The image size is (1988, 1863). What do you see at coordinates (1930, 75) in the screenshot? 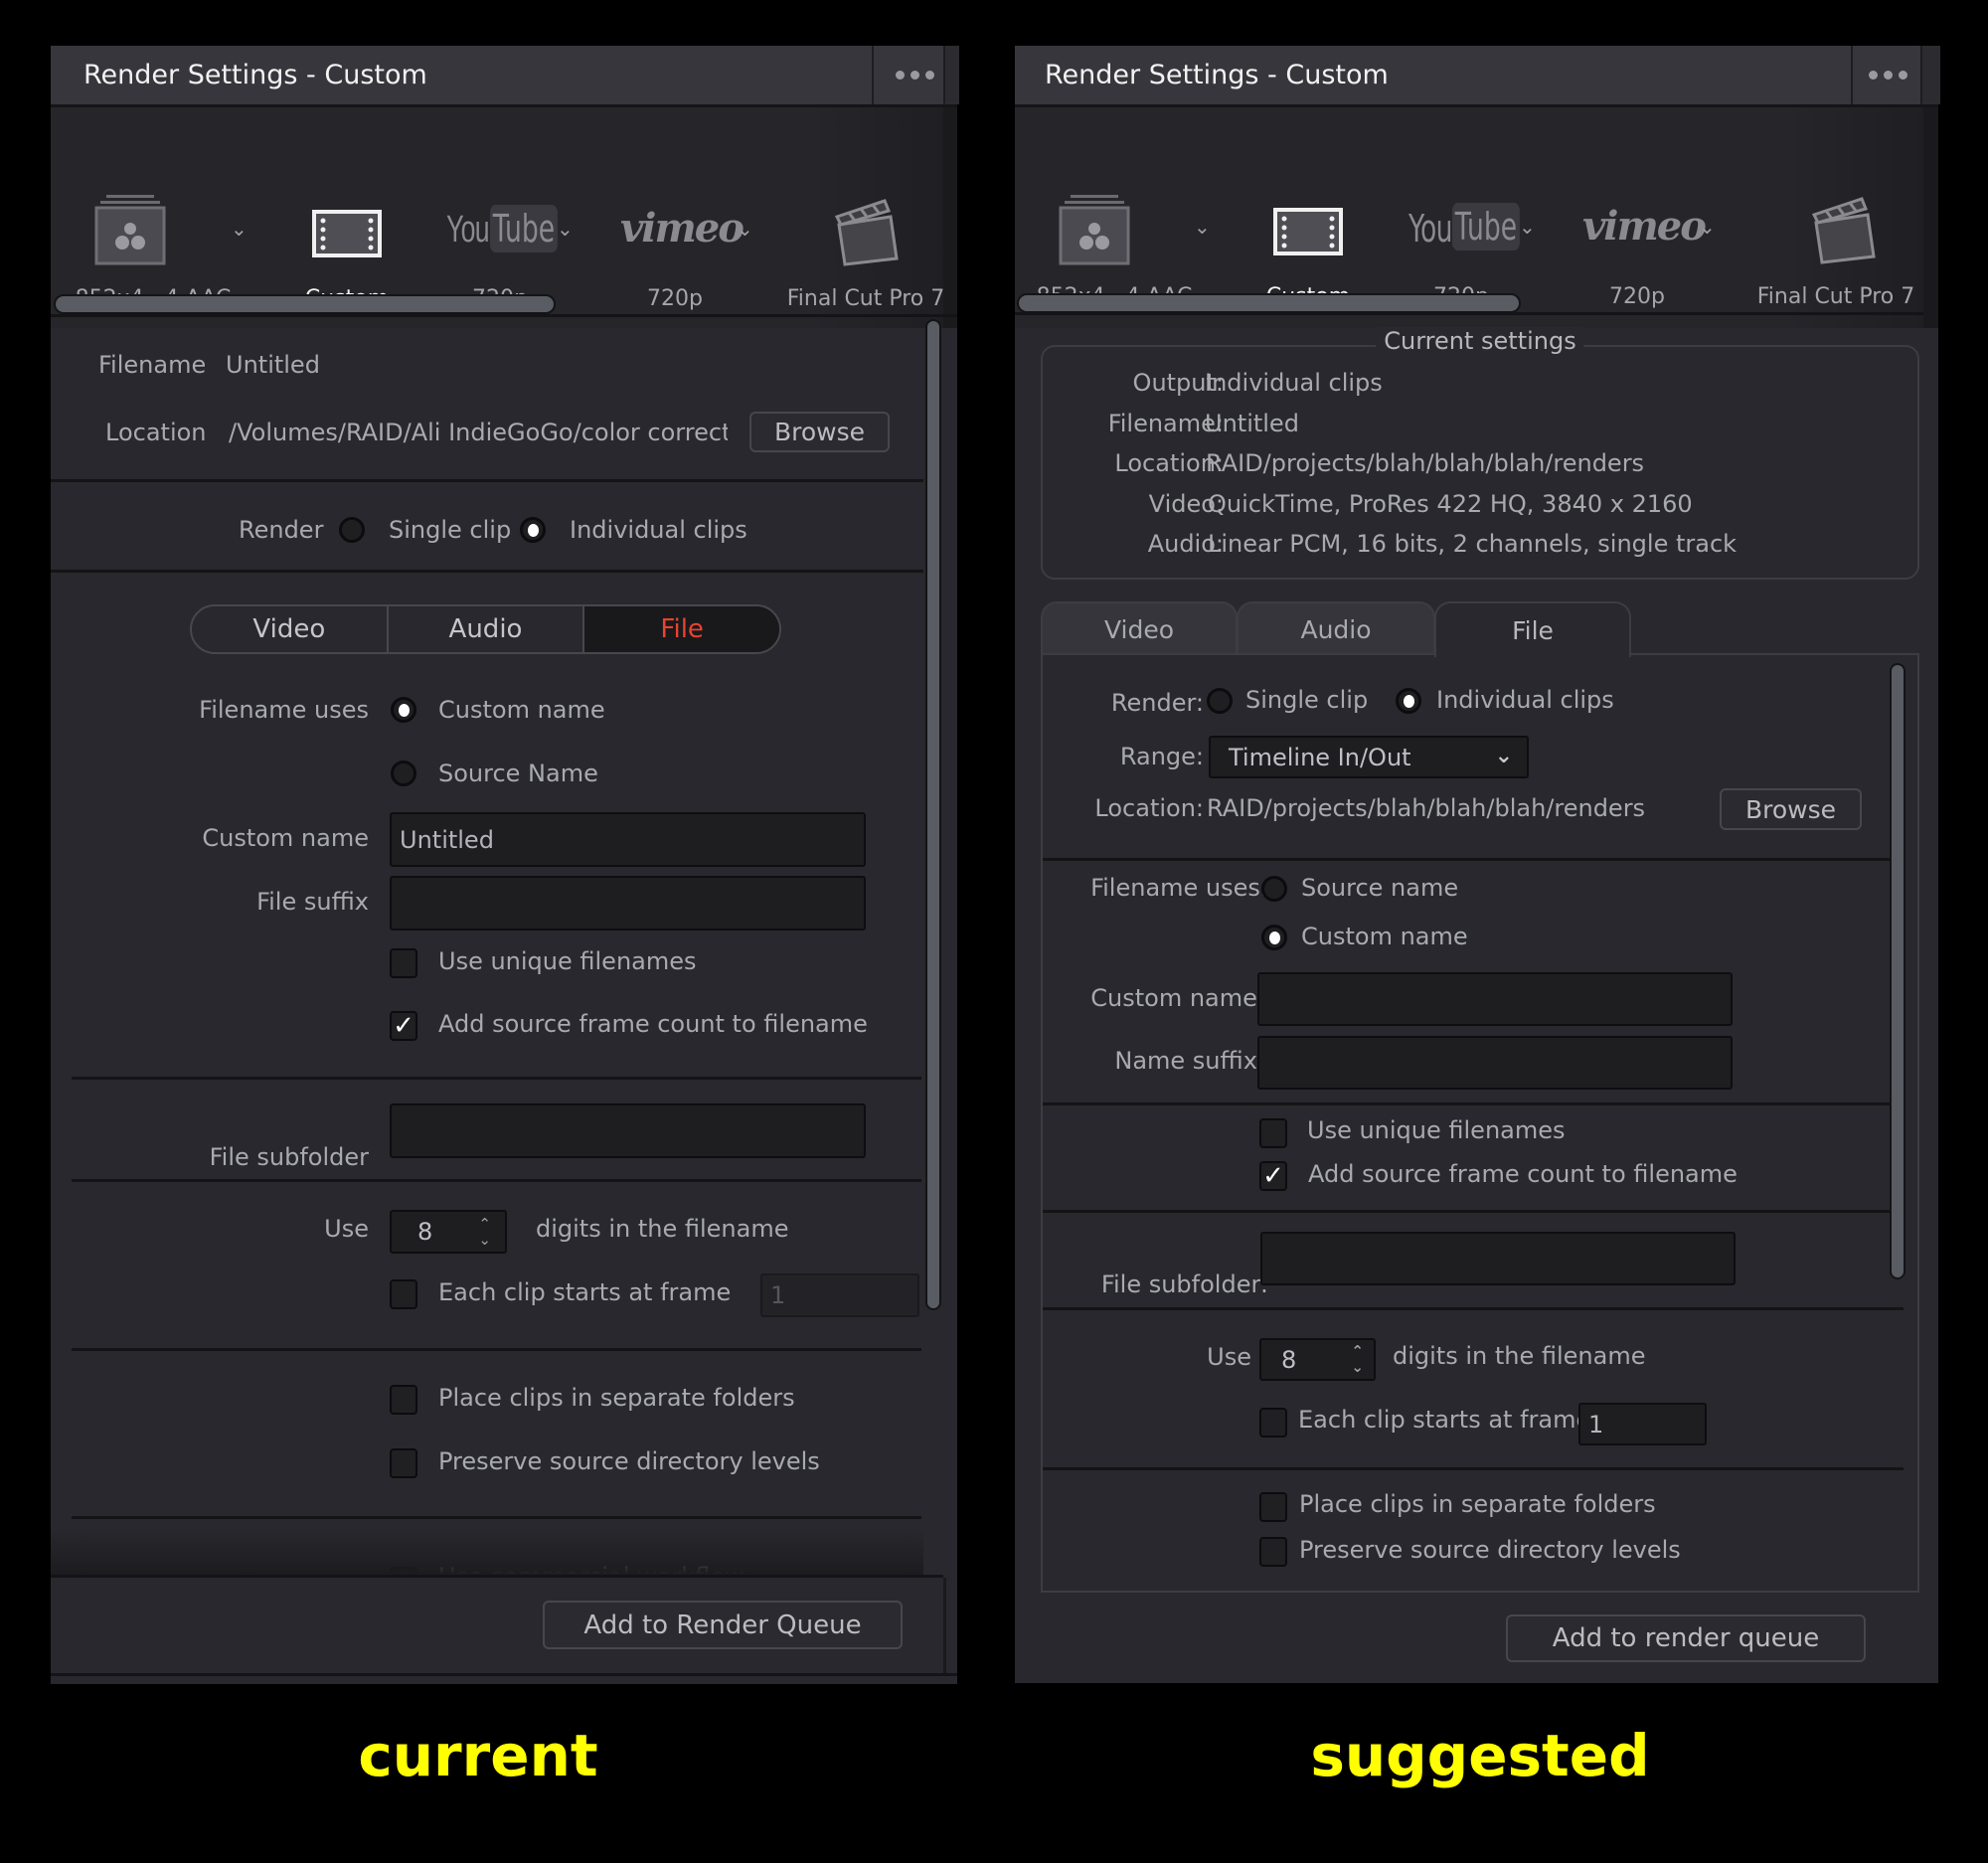
I see `header-edge` at bounding box center [1930, 75].